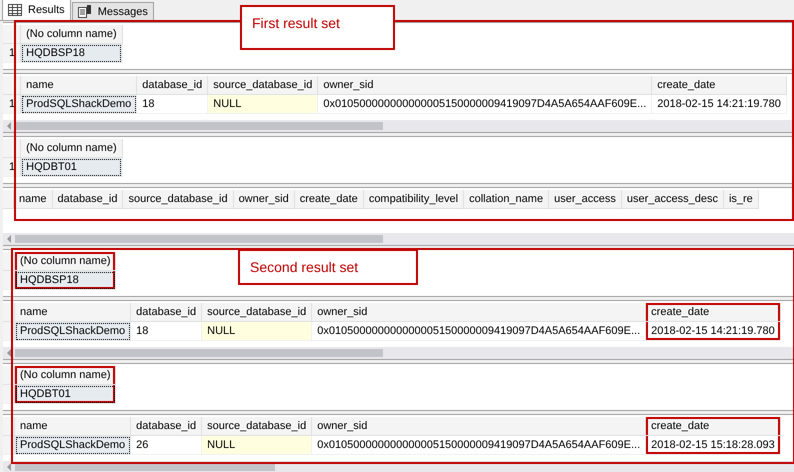  I want to click on column-header: user_access_desc, so click(672, 199).